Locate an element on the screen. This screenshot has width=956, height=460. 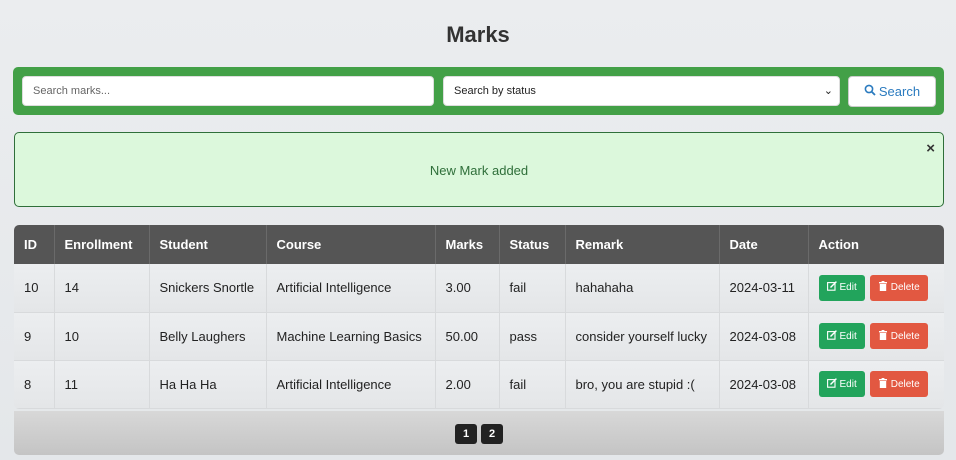
cell-student: Ha Ha Ha is located at coordinates (208, 384).